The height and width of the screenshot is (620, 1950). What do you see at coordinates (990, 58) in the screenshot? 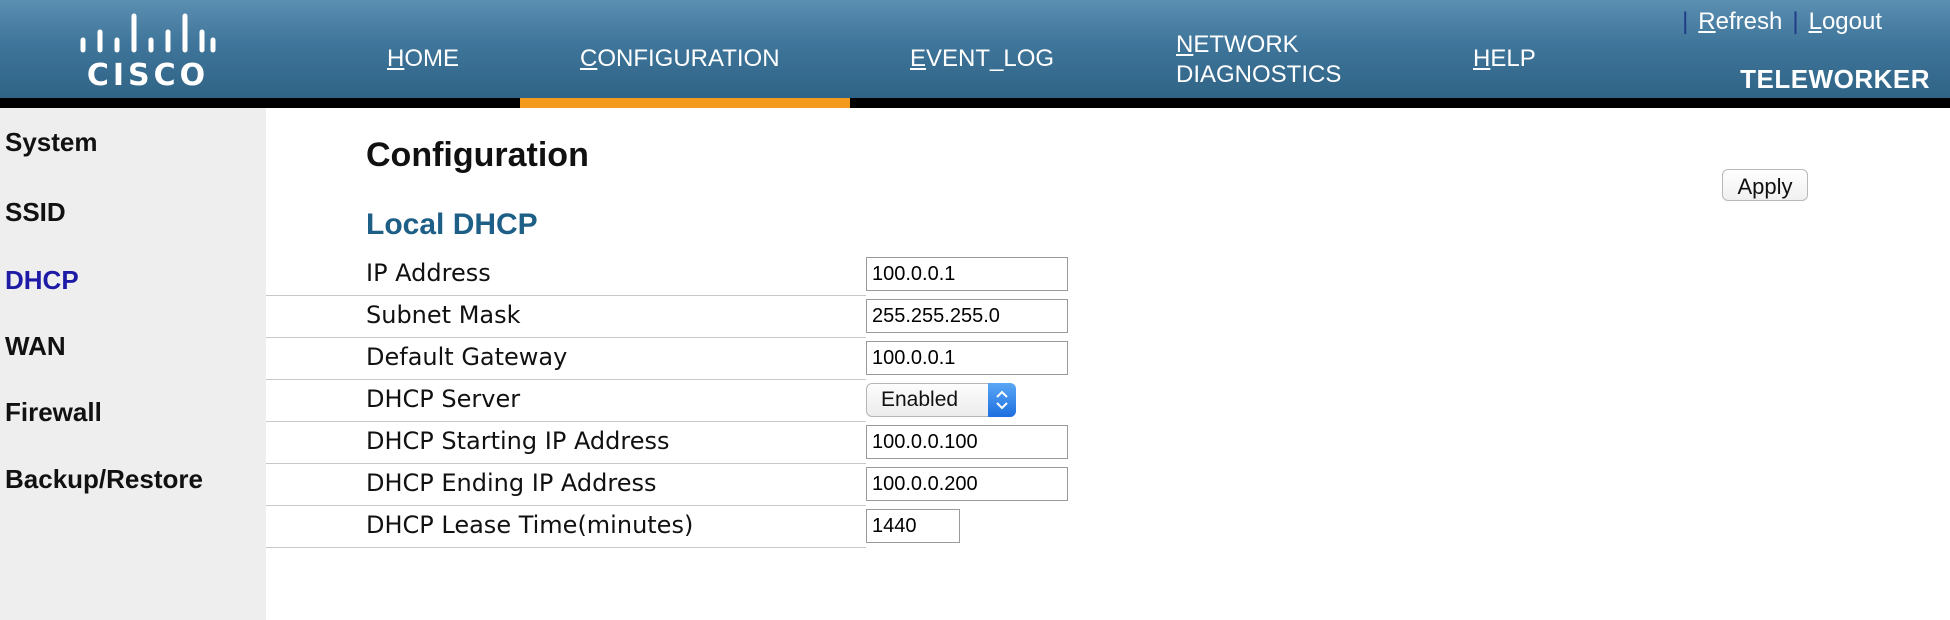
I see `nav-event-log-label: VENT_LOG` at bounding box center [990, 58].